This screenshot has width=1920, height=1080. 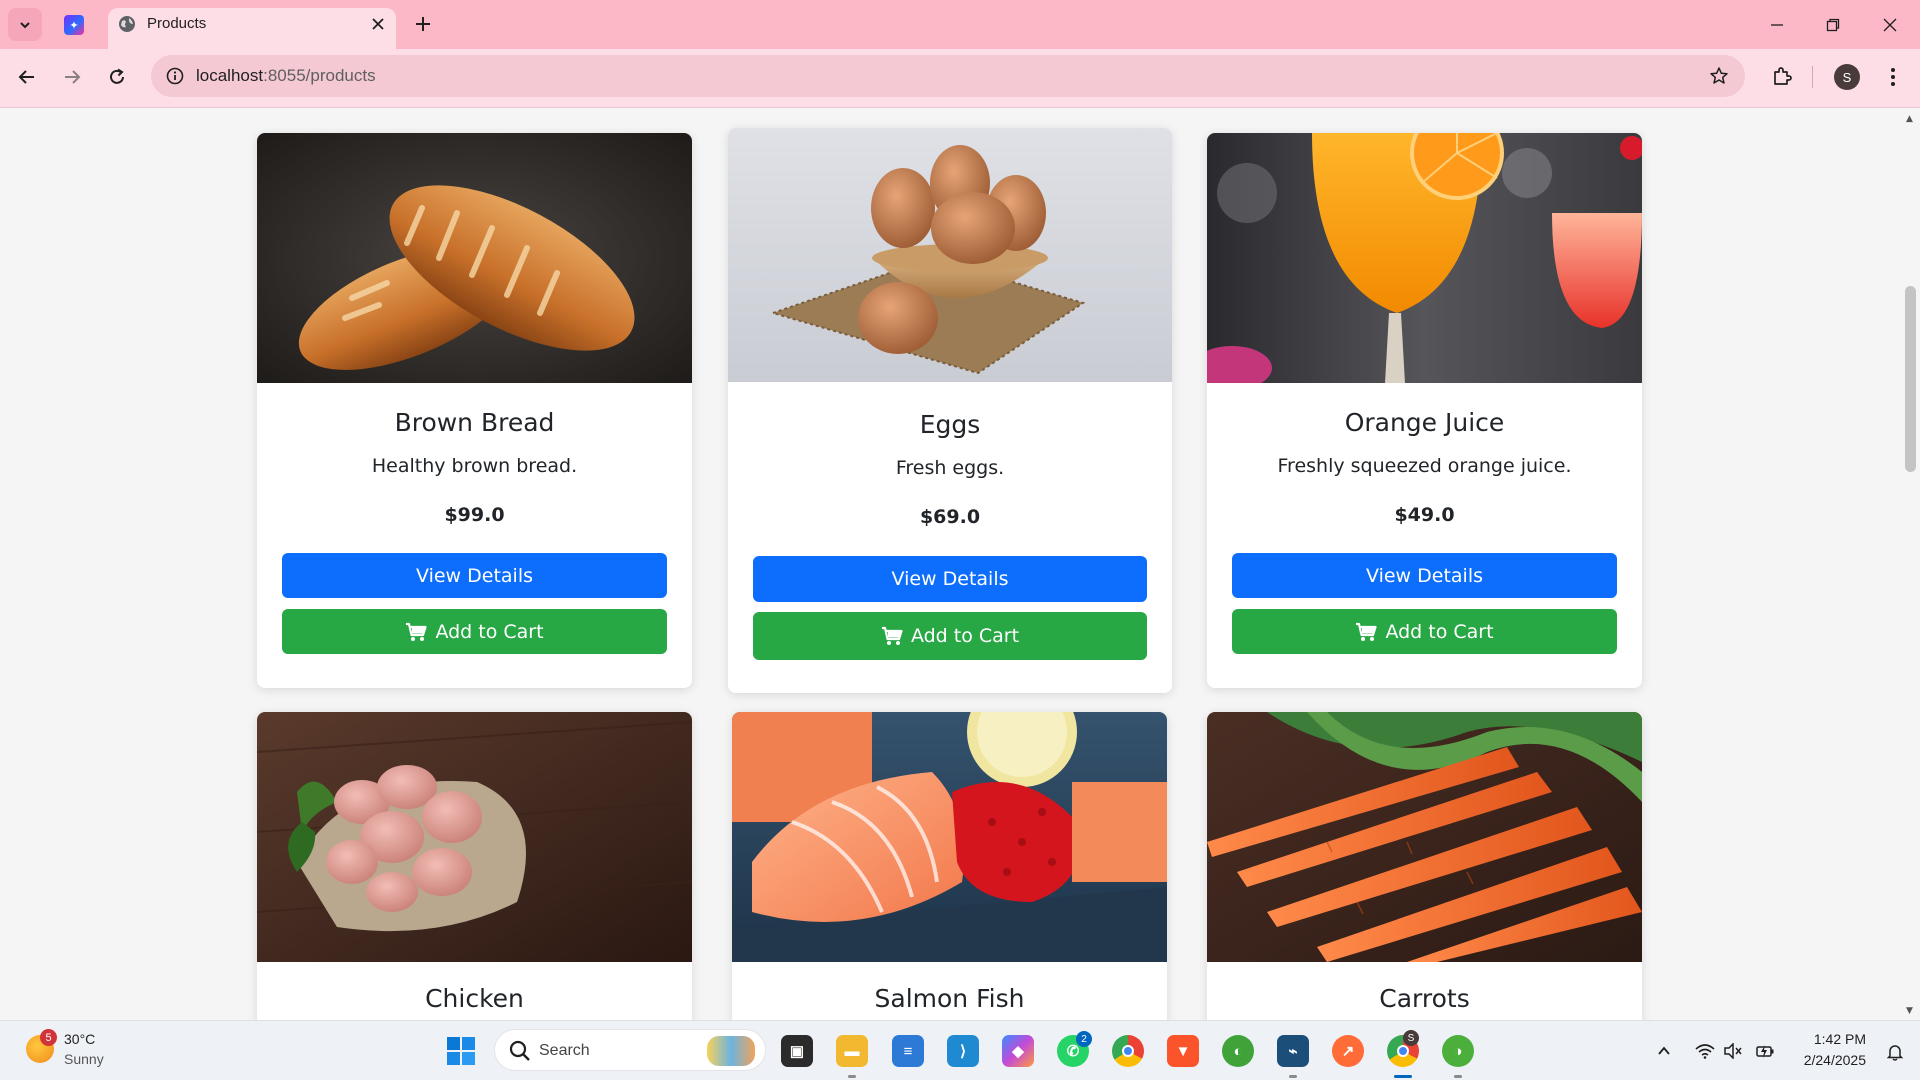 What do you see at coordinates (1705, 1051) in the screenshot?
I see `wifi-icon` at bounding box center [1705, 1051].